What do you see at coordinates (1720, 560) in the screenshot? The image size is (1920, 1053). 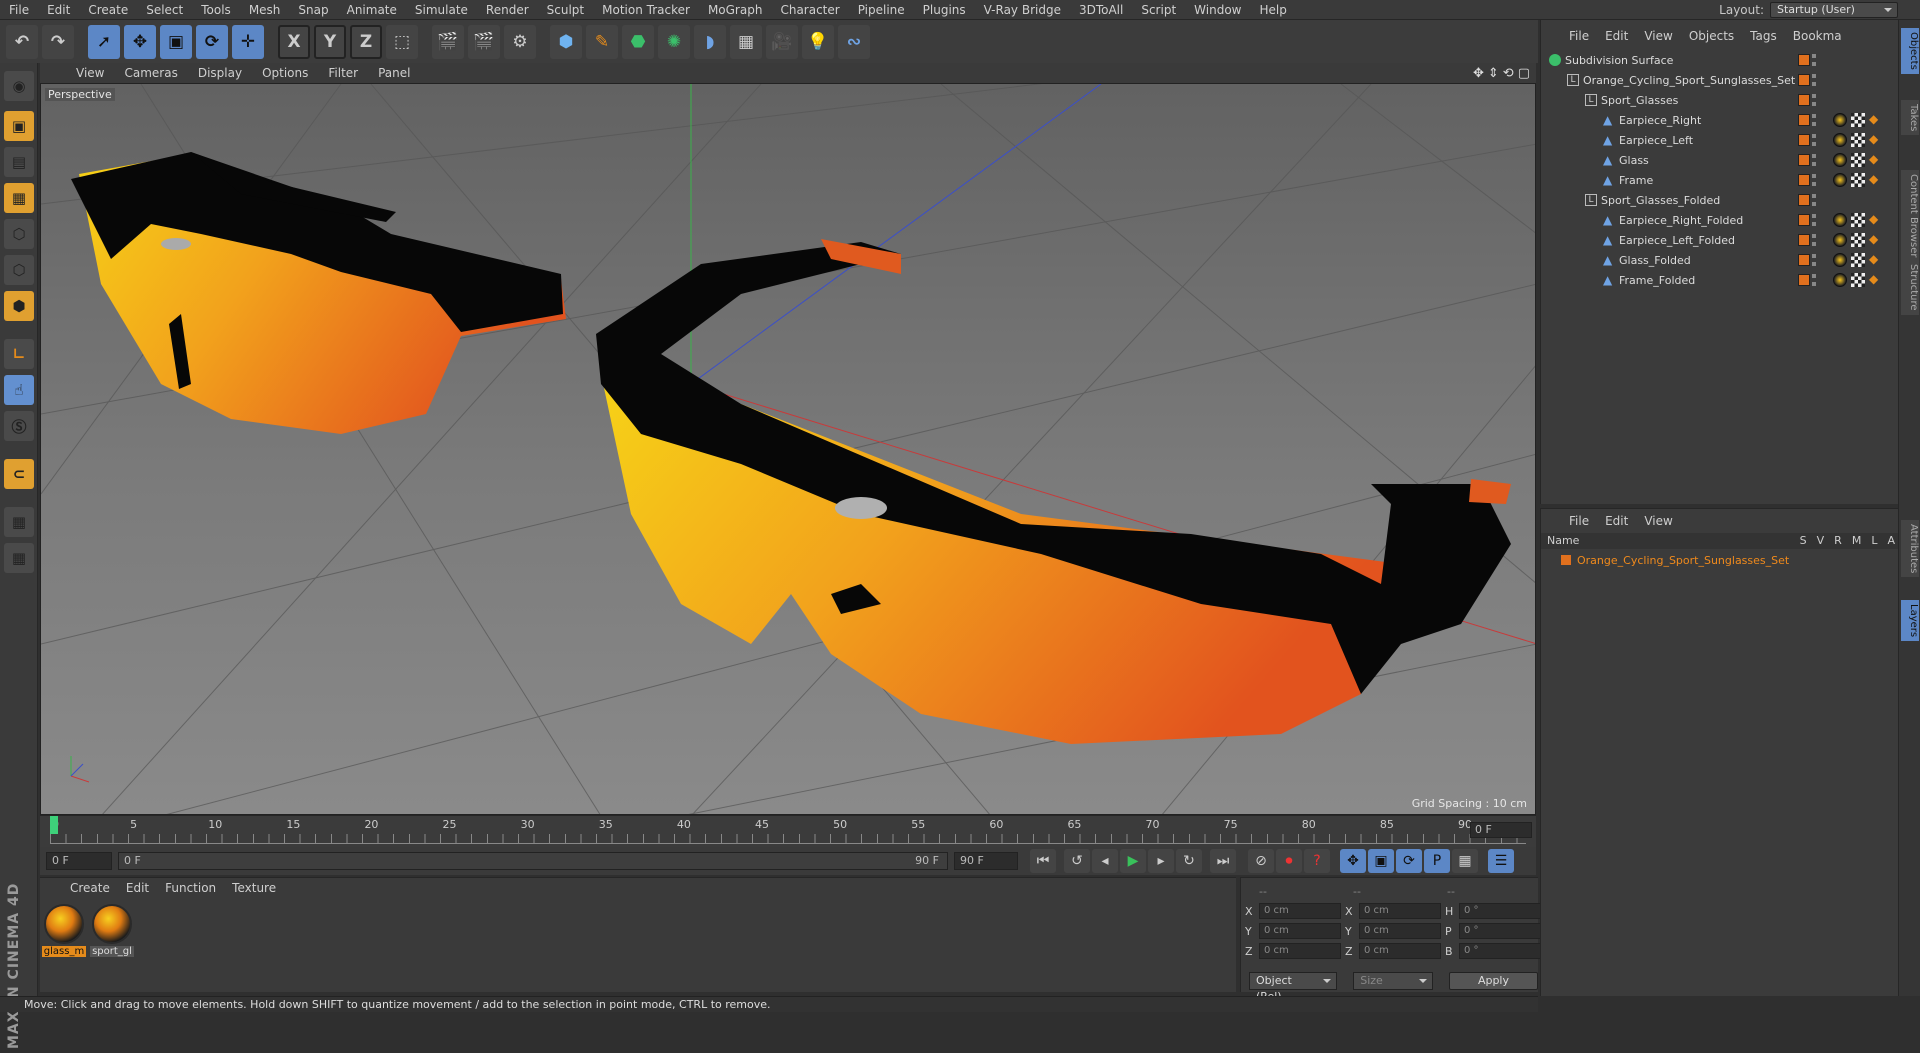 I see `layer-row: Orange_Cycling_Sport_Sunglasses_Set` at bounding box center [1720, 560].